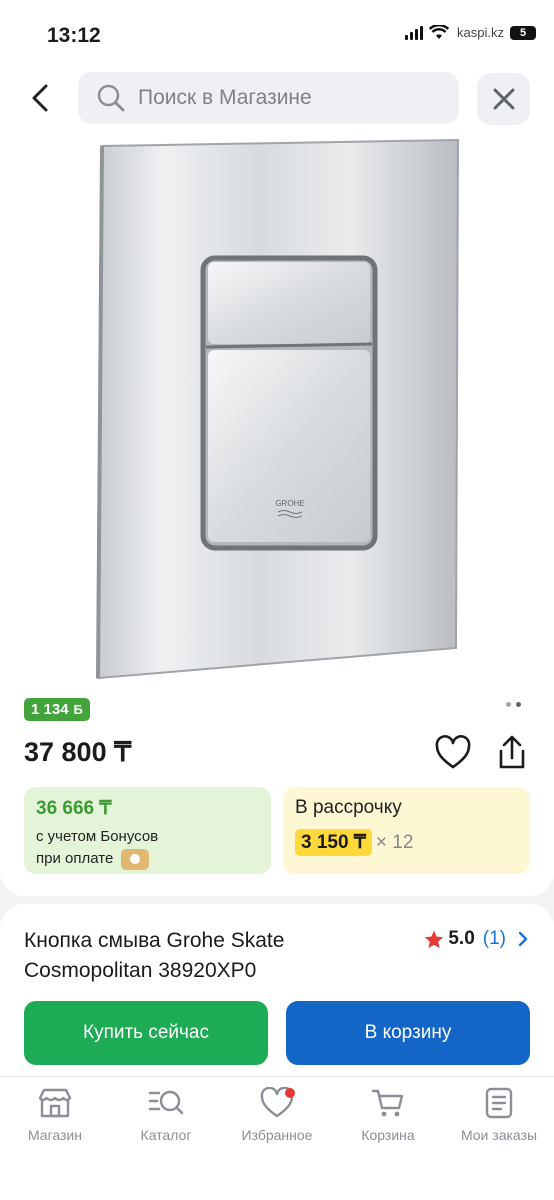 The image size is (554, 1200). I want to click on share-icon, so click(512, 752).